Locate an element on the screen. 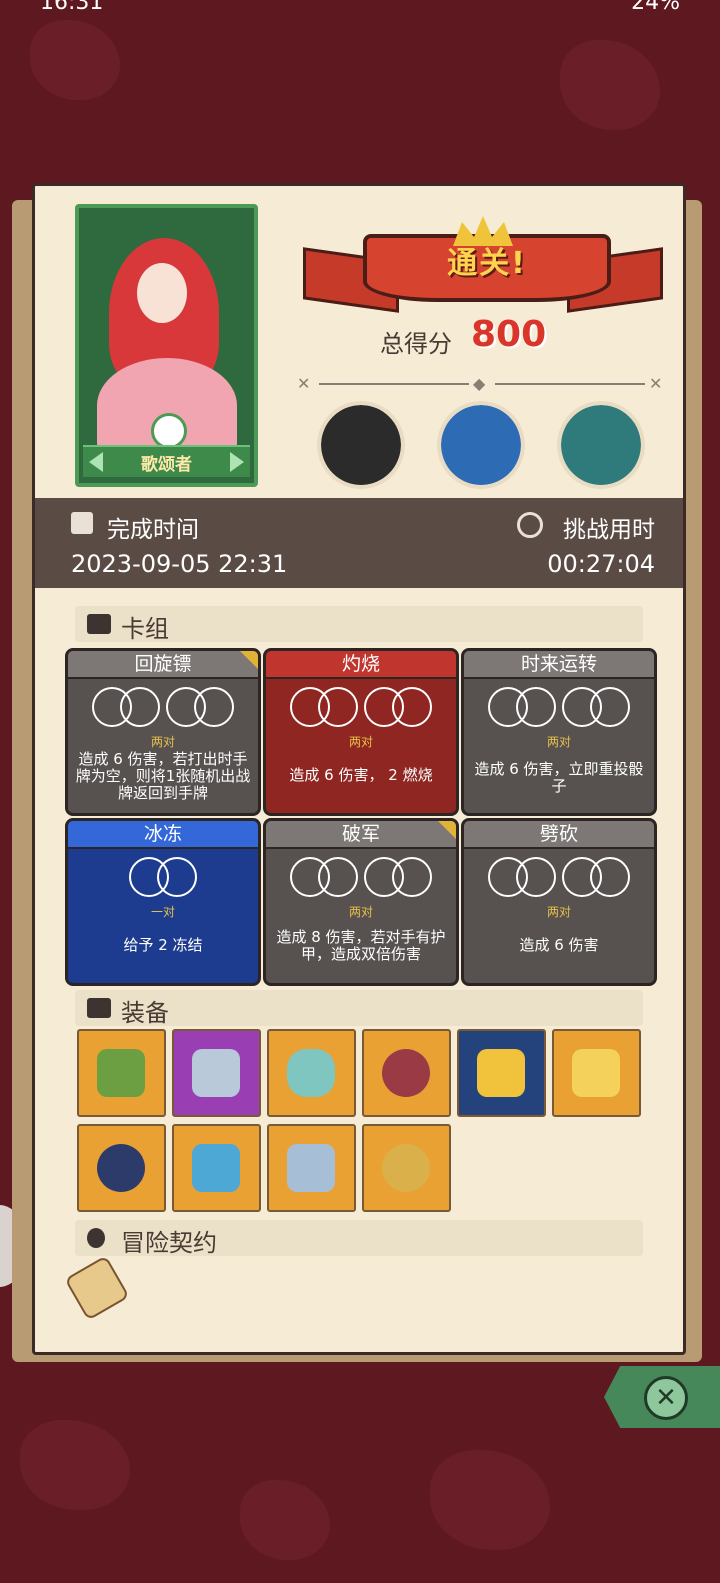  status-battery: 24% is located at coordinates (655, 7).